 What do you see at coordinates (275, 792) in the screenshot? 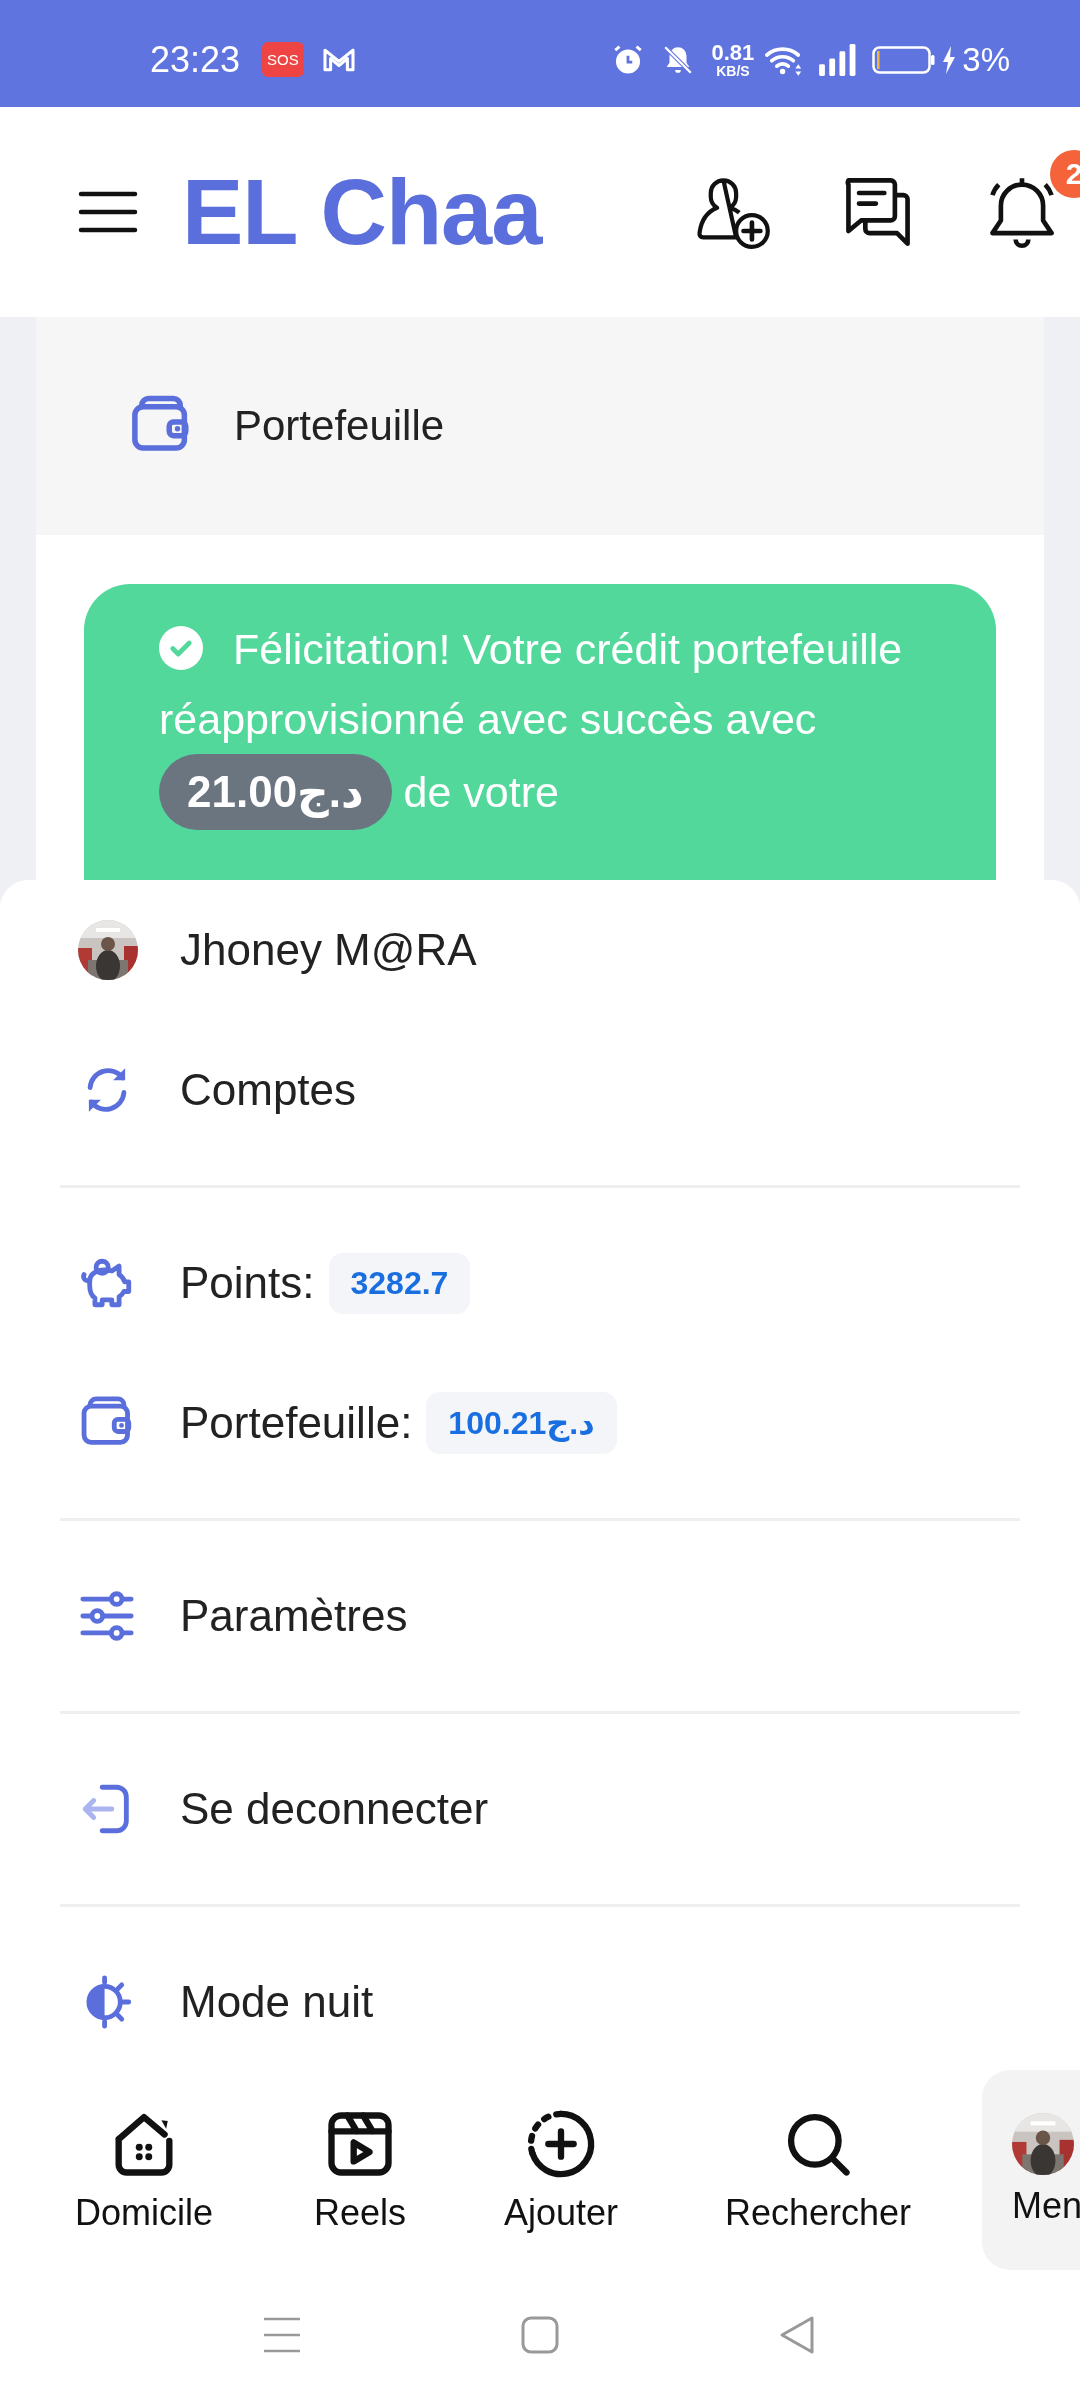
I see `amount-badge: 21.00د.ج` at bounding box center [275, 792].